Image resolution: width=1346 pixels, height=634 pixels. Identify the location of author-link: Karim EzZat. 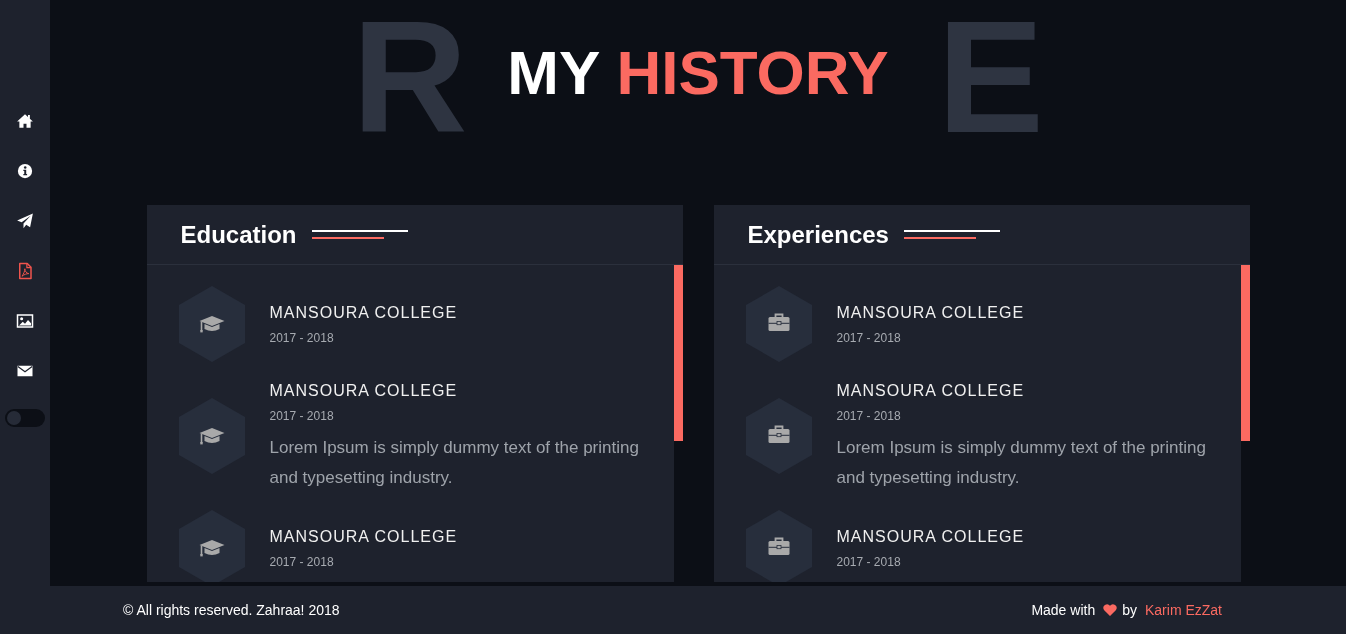
(1183, 610).